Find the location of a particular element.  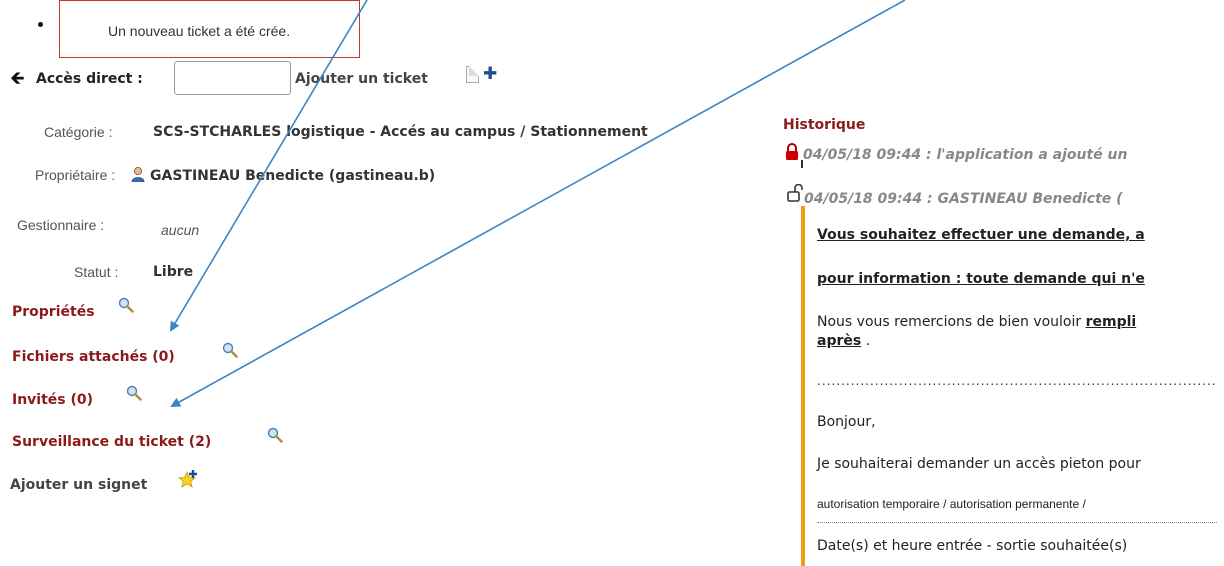

direct-access-input is located at coordinates (232, 78).